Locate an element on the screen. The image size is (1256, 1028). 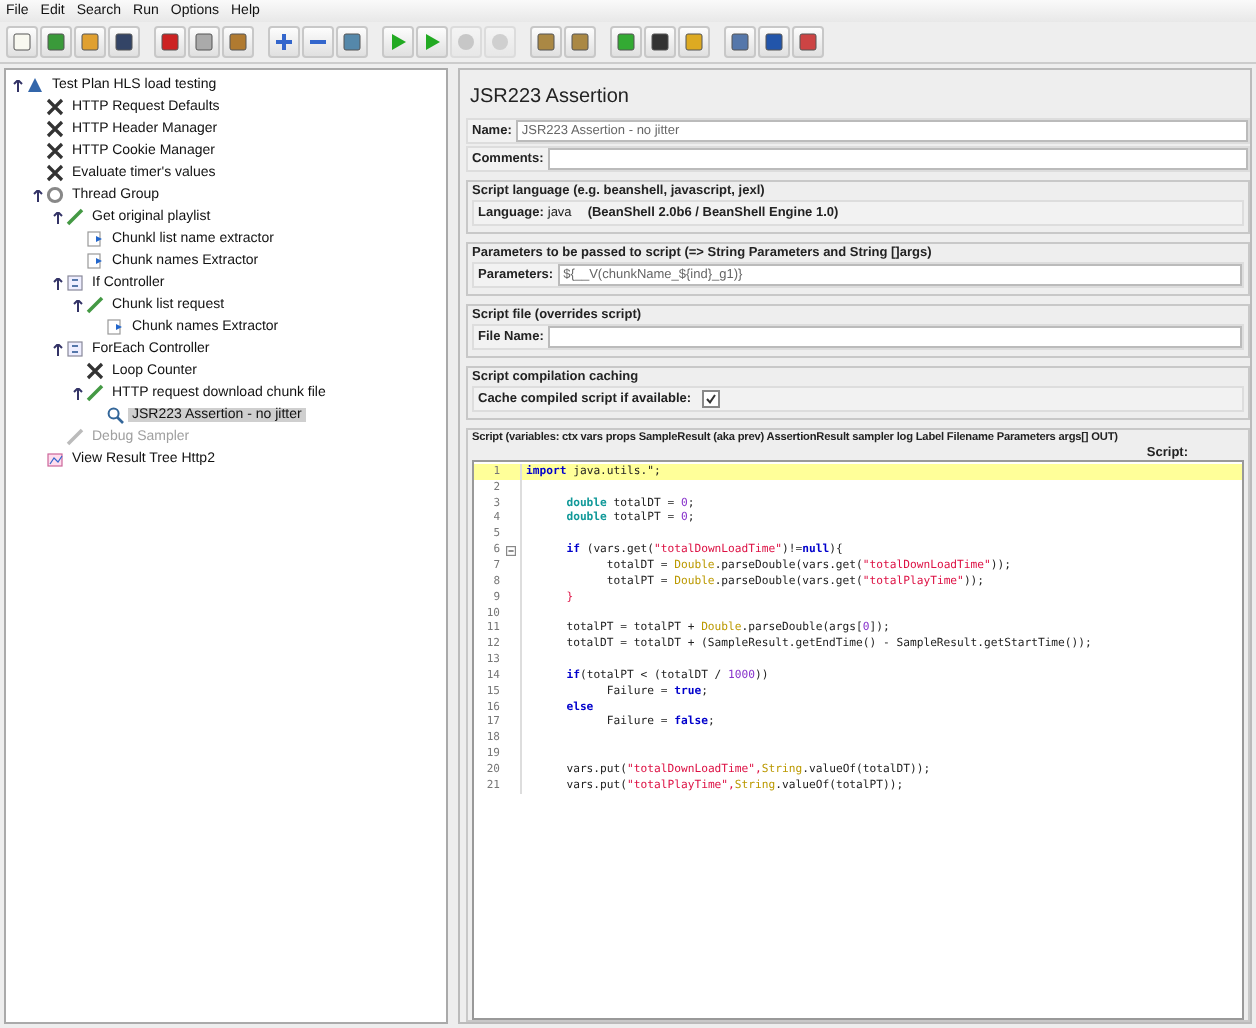
cache-checkbox is located at coordinates (710, 399).